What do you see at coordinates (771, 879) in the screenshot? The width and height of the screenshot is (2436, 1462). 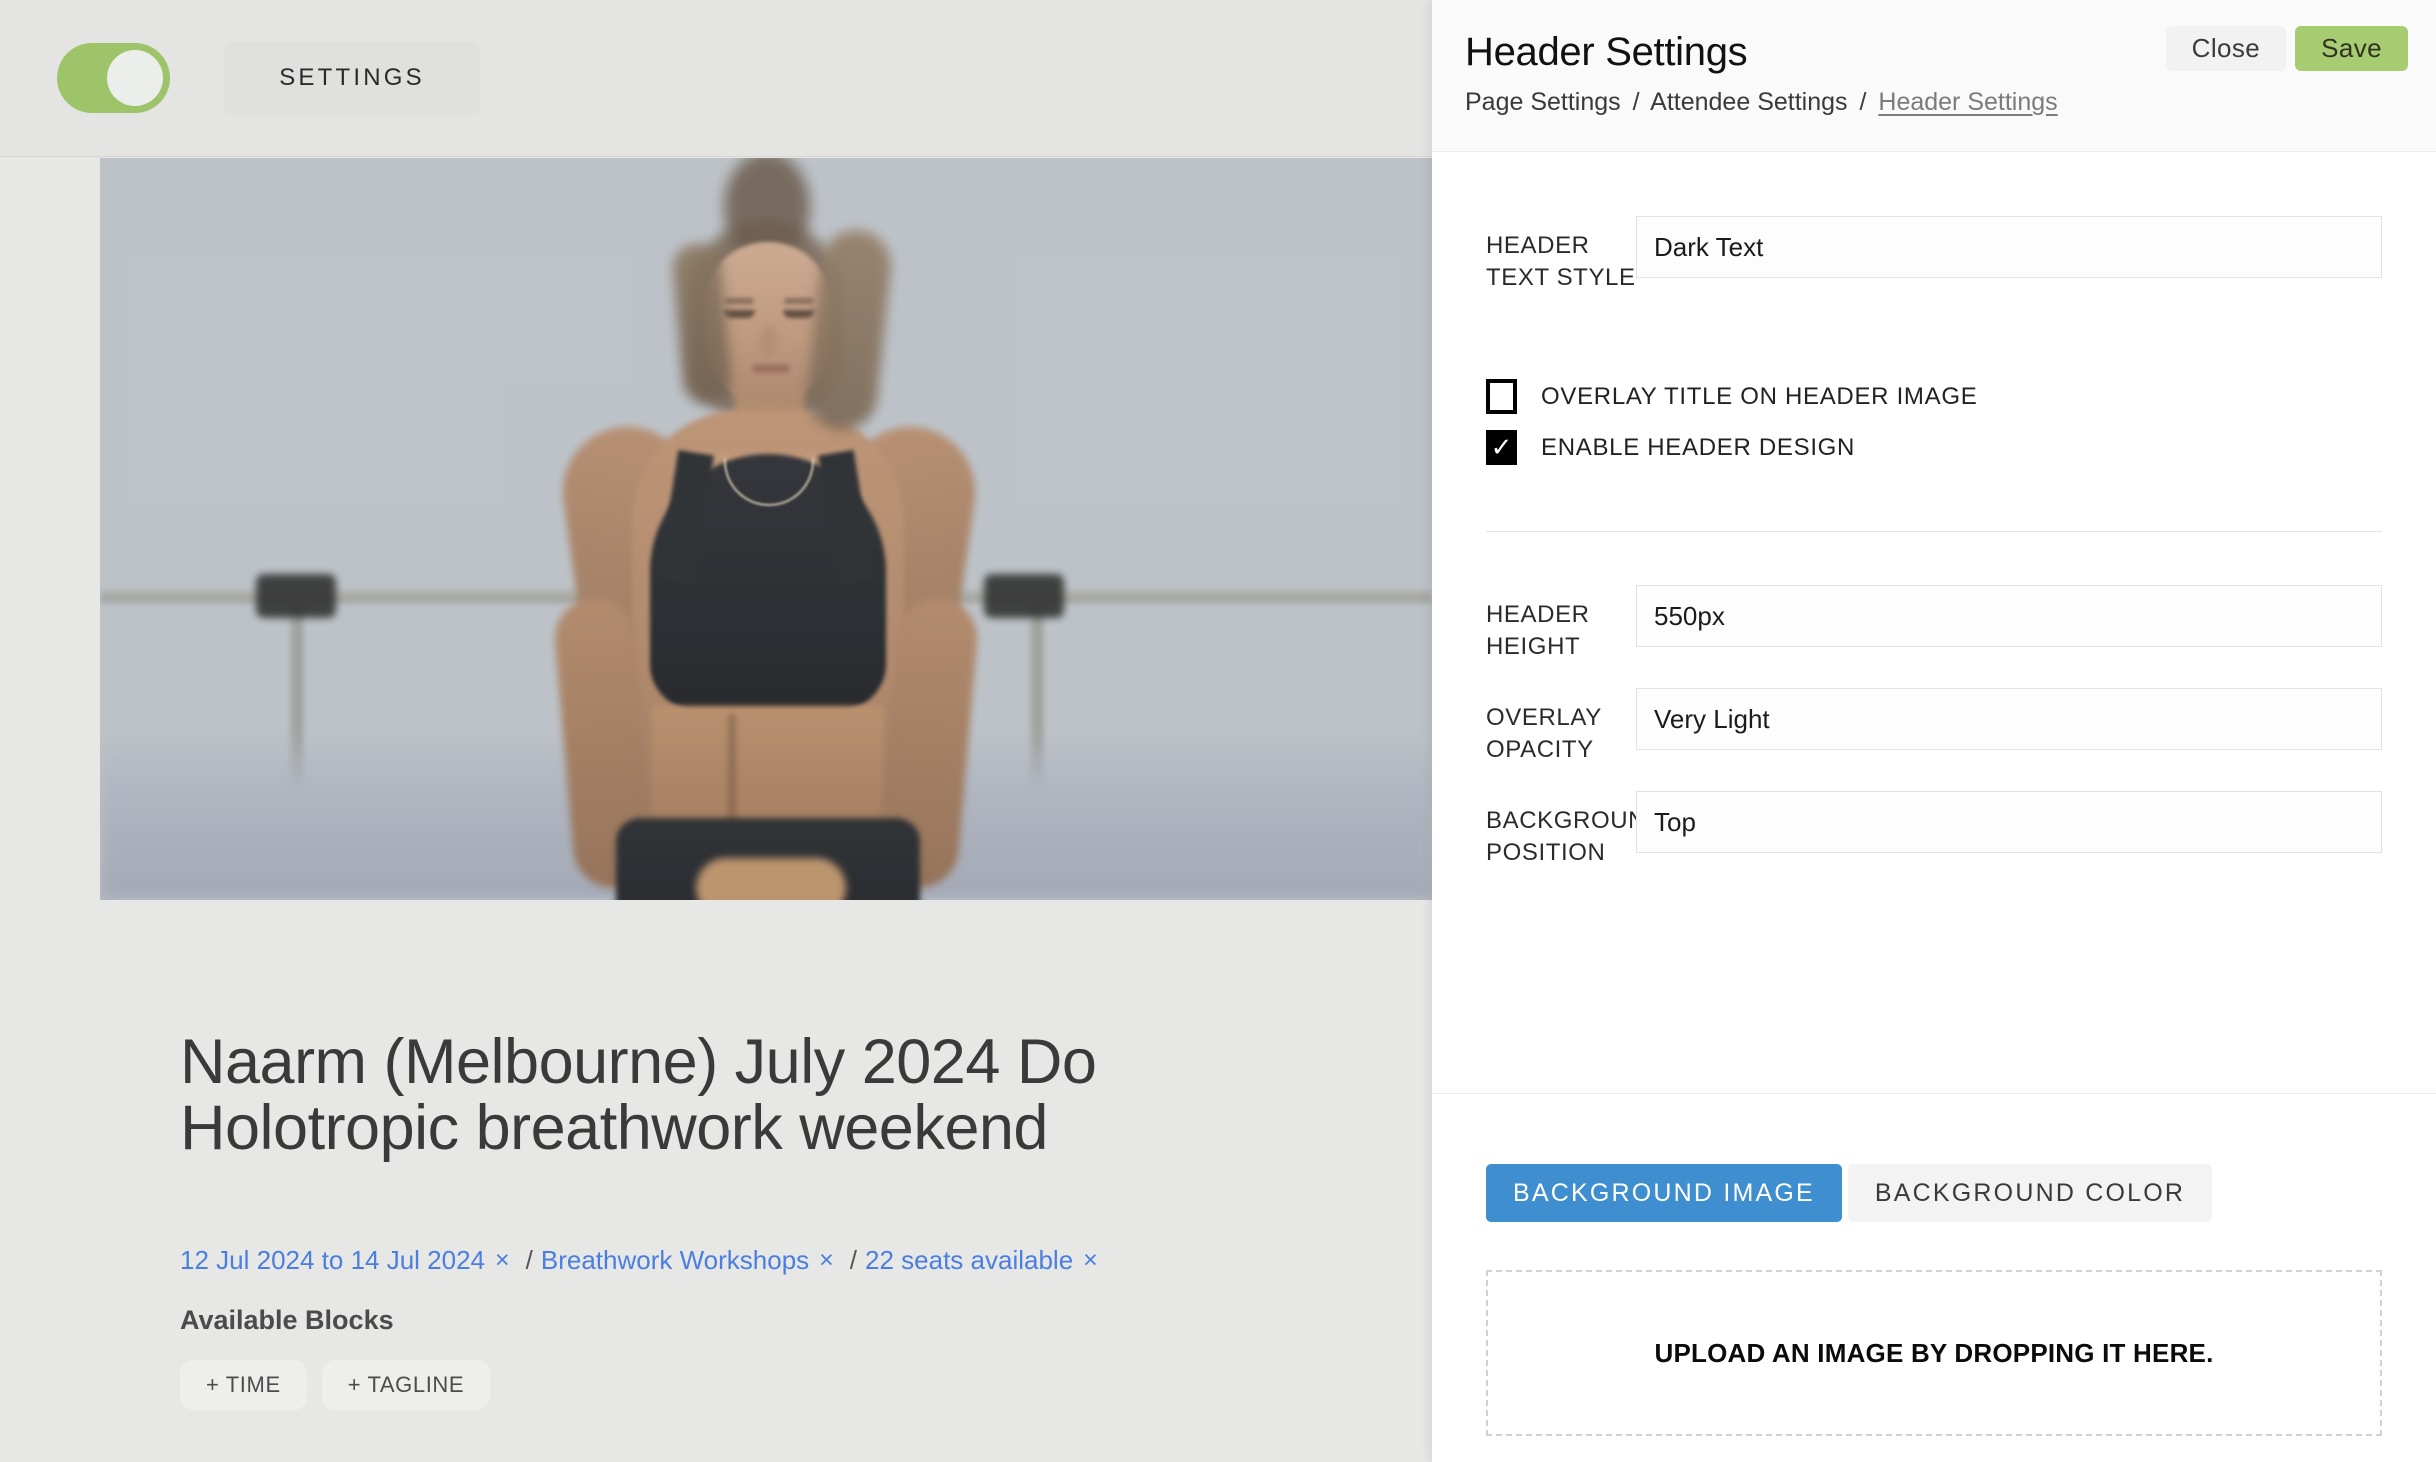 I see `hands` at bounding box center [771, 879].